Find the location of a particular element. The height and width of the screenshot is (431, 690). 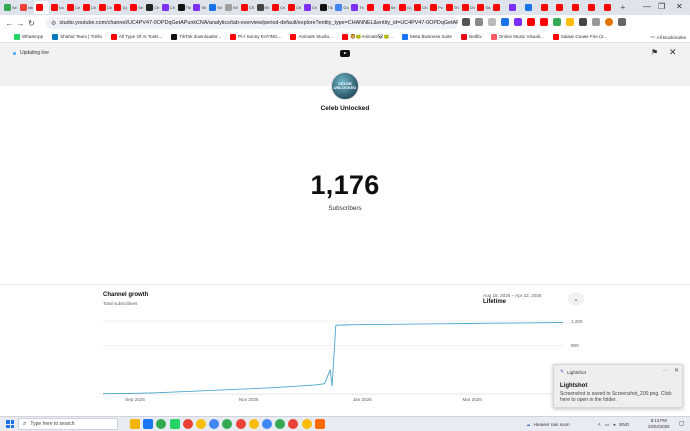

taskbar-app-chrome-5-icon is located at coordinates (227, 424).